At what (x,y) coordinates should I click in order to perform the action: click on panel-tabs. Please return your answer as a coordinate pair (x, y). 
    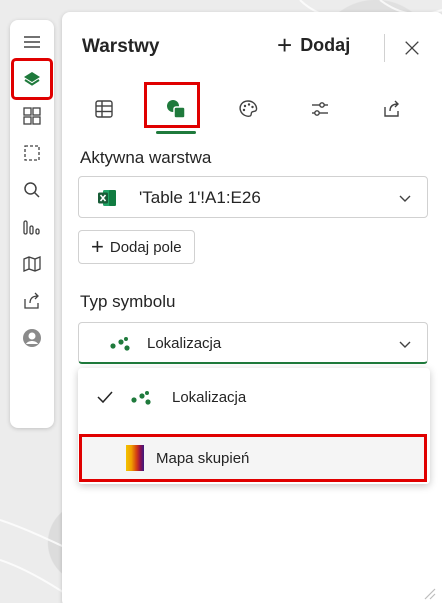
    Looking at the image, I should click on (248, 111).